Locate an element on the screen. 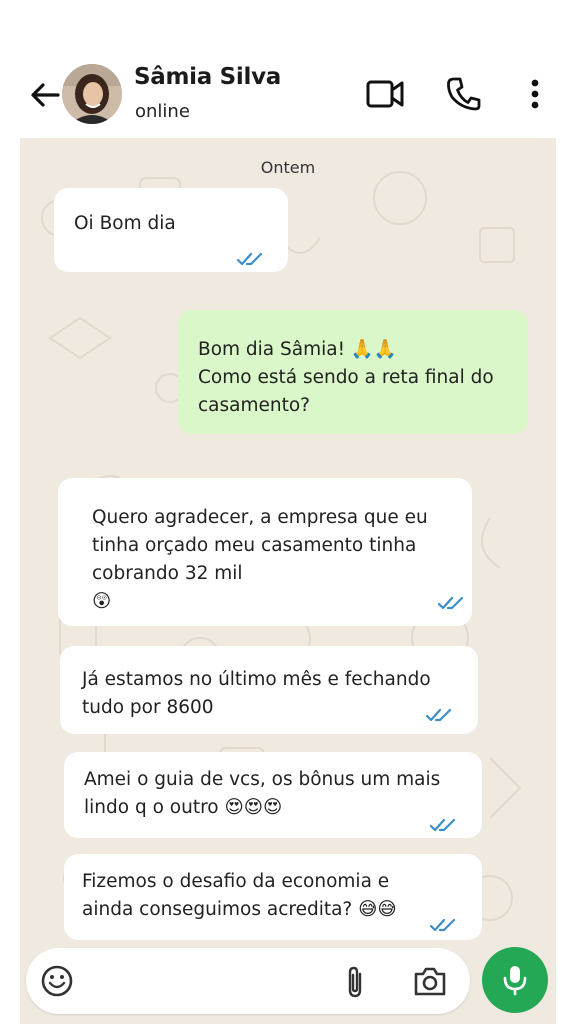 This screenshot has width=576, height=1024. phone-icon is located at coordinates (464, 94).